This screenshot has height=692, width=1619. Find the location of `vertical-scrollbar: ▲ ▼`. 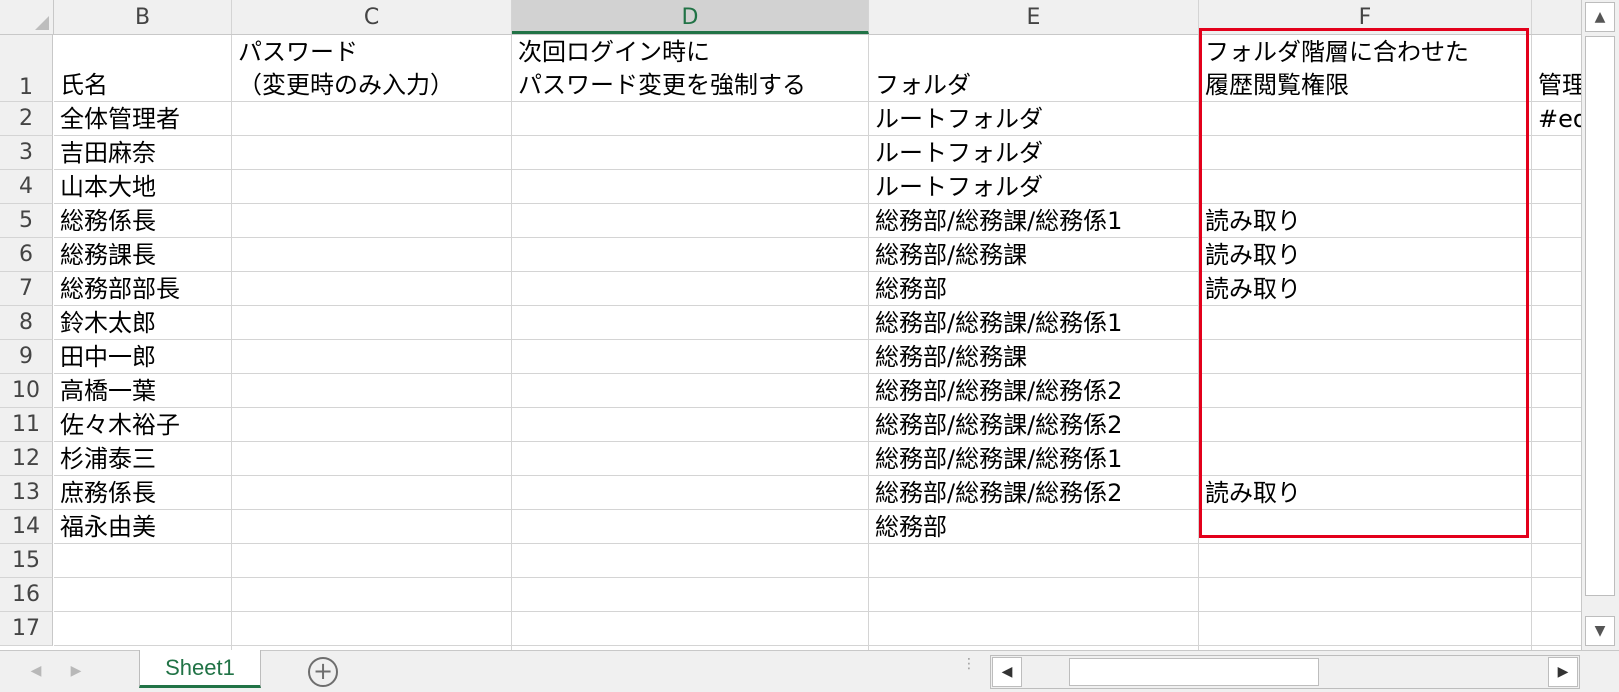

vertical-scrollbar: ▲ ▼ is located at coordinates (1600, 325).